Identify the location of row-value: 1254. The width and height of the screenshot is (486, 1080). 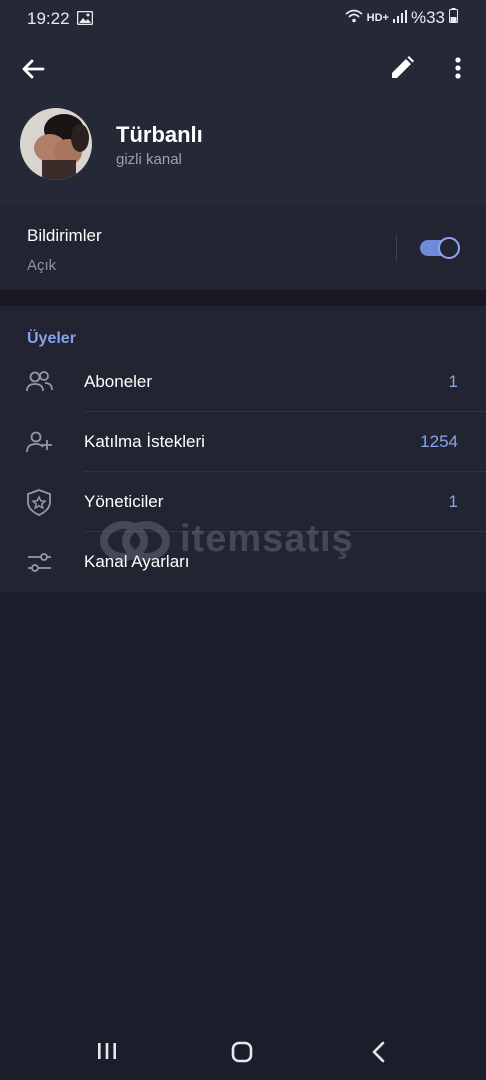
(439, 441).